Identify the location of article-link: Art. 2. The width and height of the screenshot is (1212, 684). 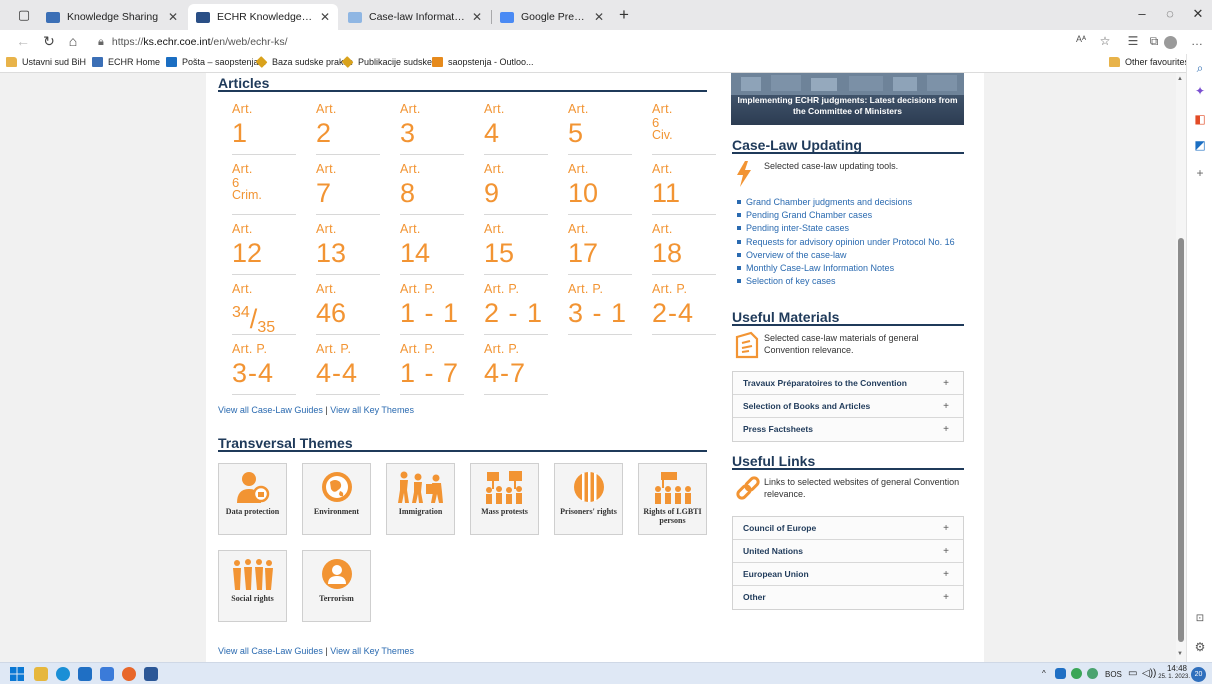
(348, 129).